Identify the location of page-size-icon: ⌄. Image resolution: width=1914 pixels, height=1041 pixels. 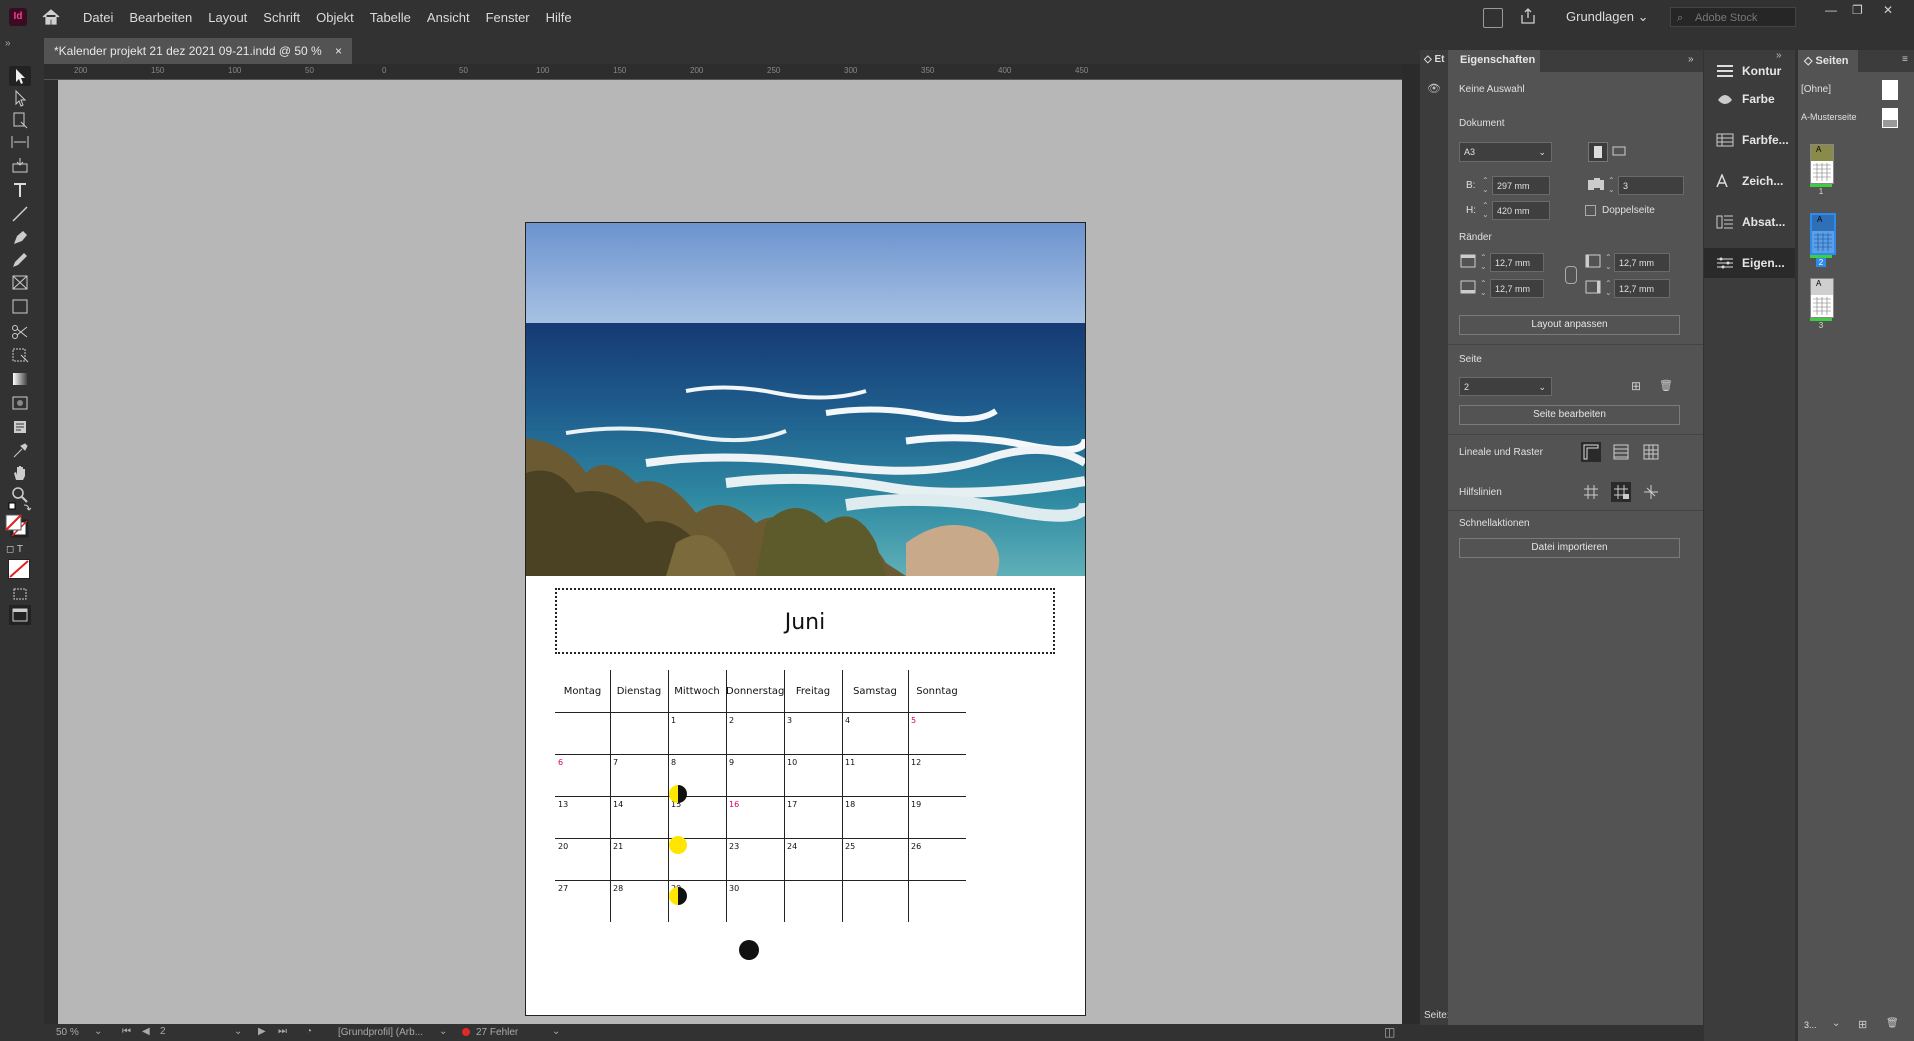
(1836, 1023).